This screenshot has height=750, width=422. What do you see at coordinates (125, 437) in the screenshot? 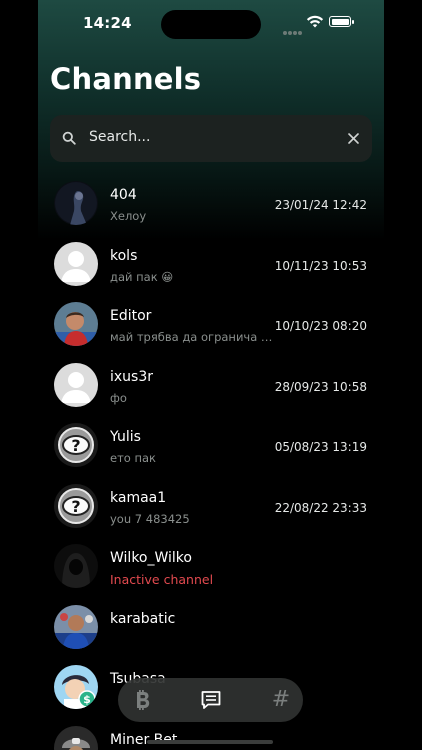
I see `channel-name: Yulis` at bounding box center [125, 437].